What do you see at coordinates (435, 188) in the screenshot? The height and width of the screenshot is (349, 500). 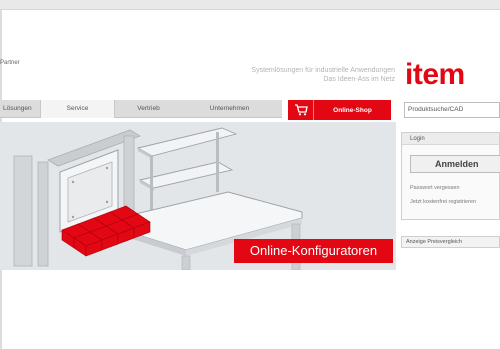 I see `forgot-password-link: Passwort vergessen` at bounding box center [435, 188].